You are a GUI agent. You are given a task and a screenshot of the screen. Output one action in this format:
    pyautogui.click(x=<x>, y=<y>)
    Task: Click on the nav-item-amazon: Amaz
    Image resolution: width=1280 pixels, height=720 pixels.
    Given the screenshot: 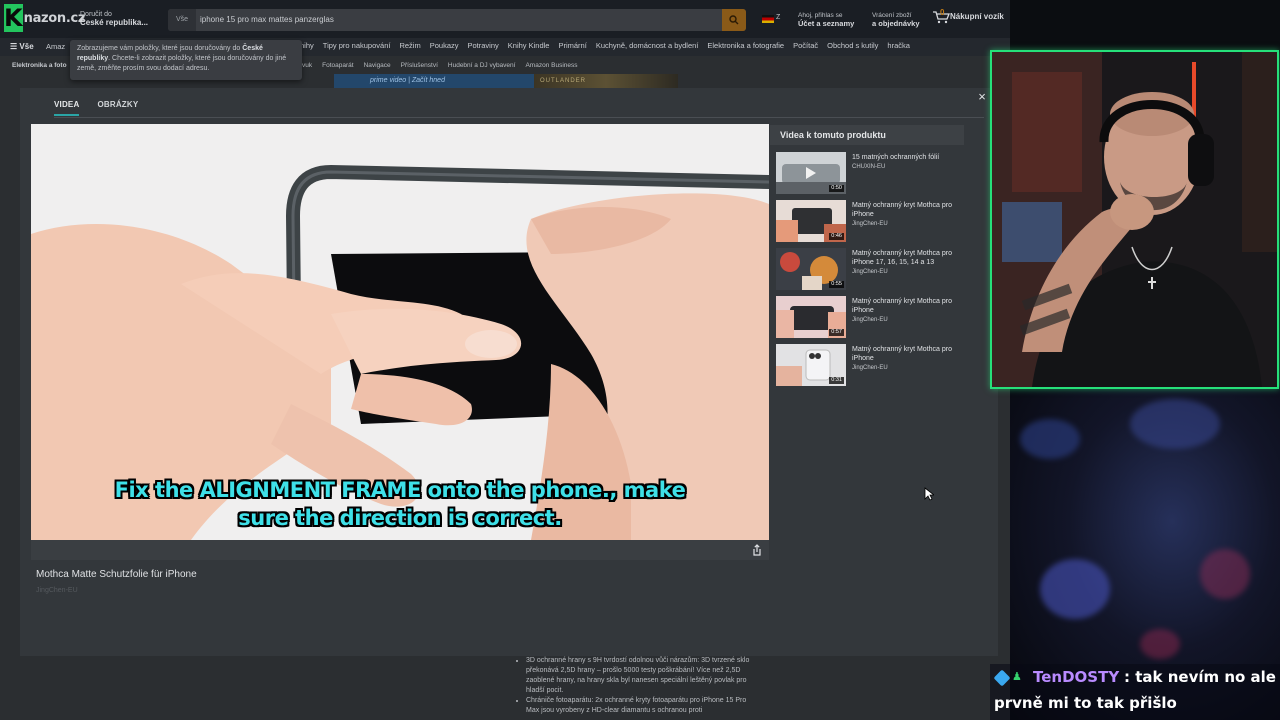 What is the action you would take?
    pyautogui.click(x=55, y=46)
    